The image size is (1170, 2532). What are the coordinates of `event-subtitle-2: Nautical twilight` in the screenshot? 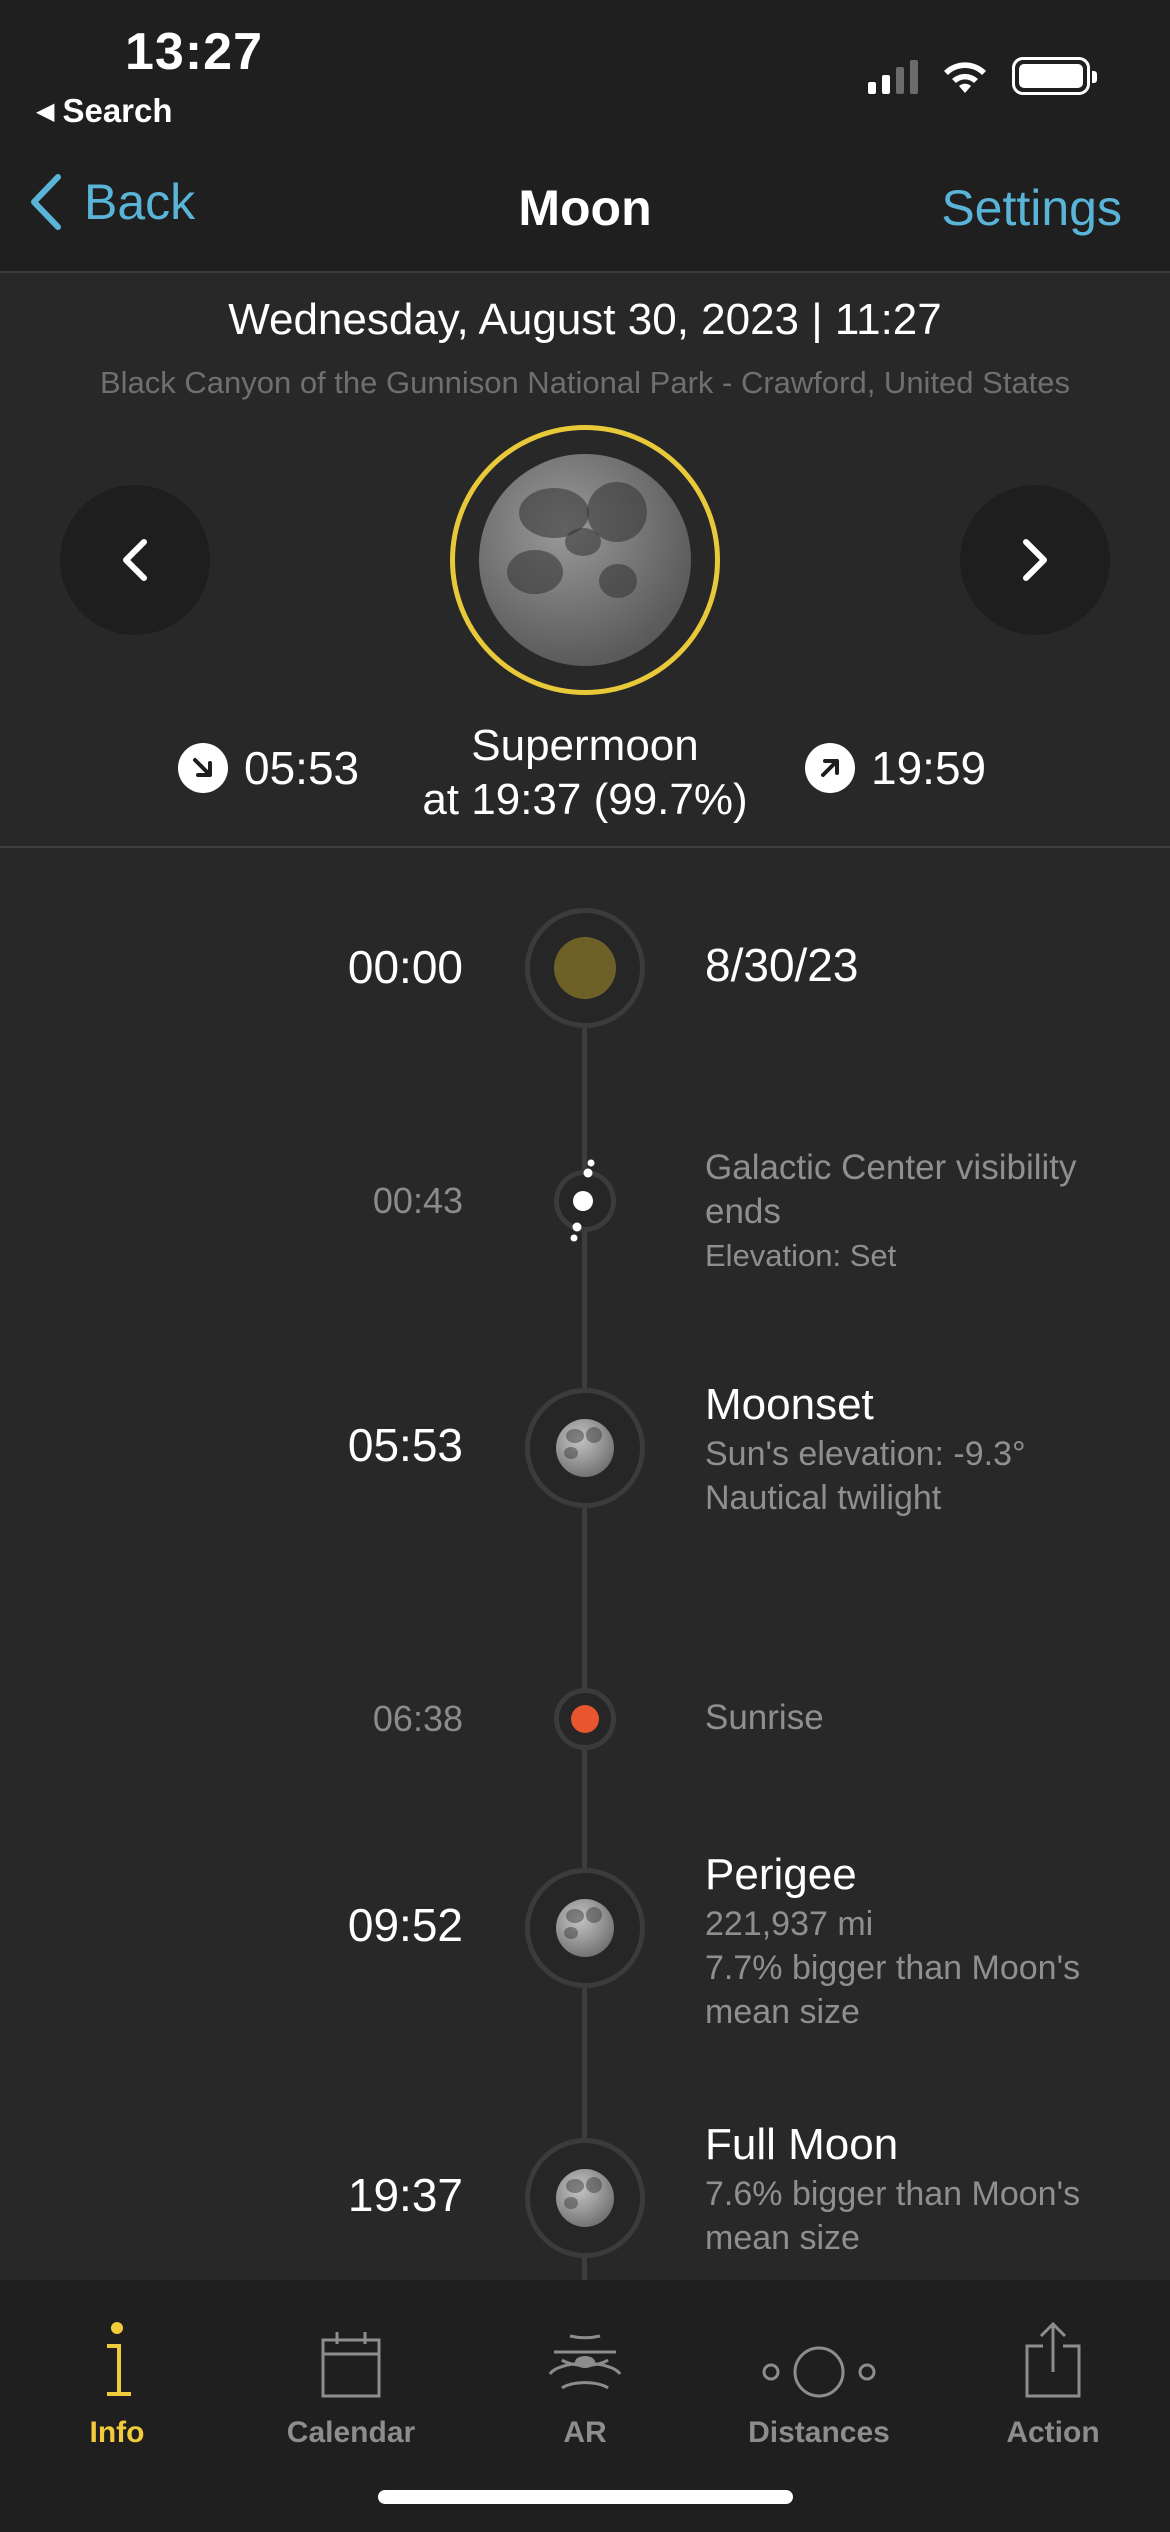 It's located at (823, 1498).